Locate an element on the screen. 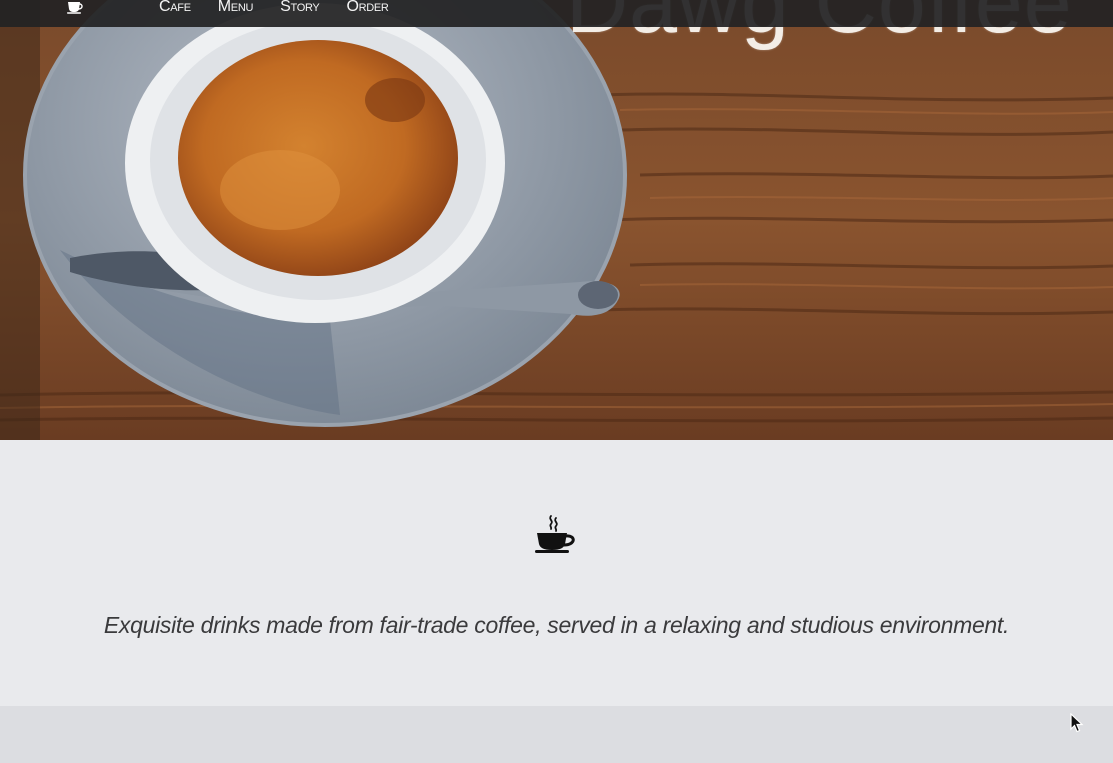 The image size is (1113, 763). nav-link-menu: Menu is located at coordinates (236, 7).